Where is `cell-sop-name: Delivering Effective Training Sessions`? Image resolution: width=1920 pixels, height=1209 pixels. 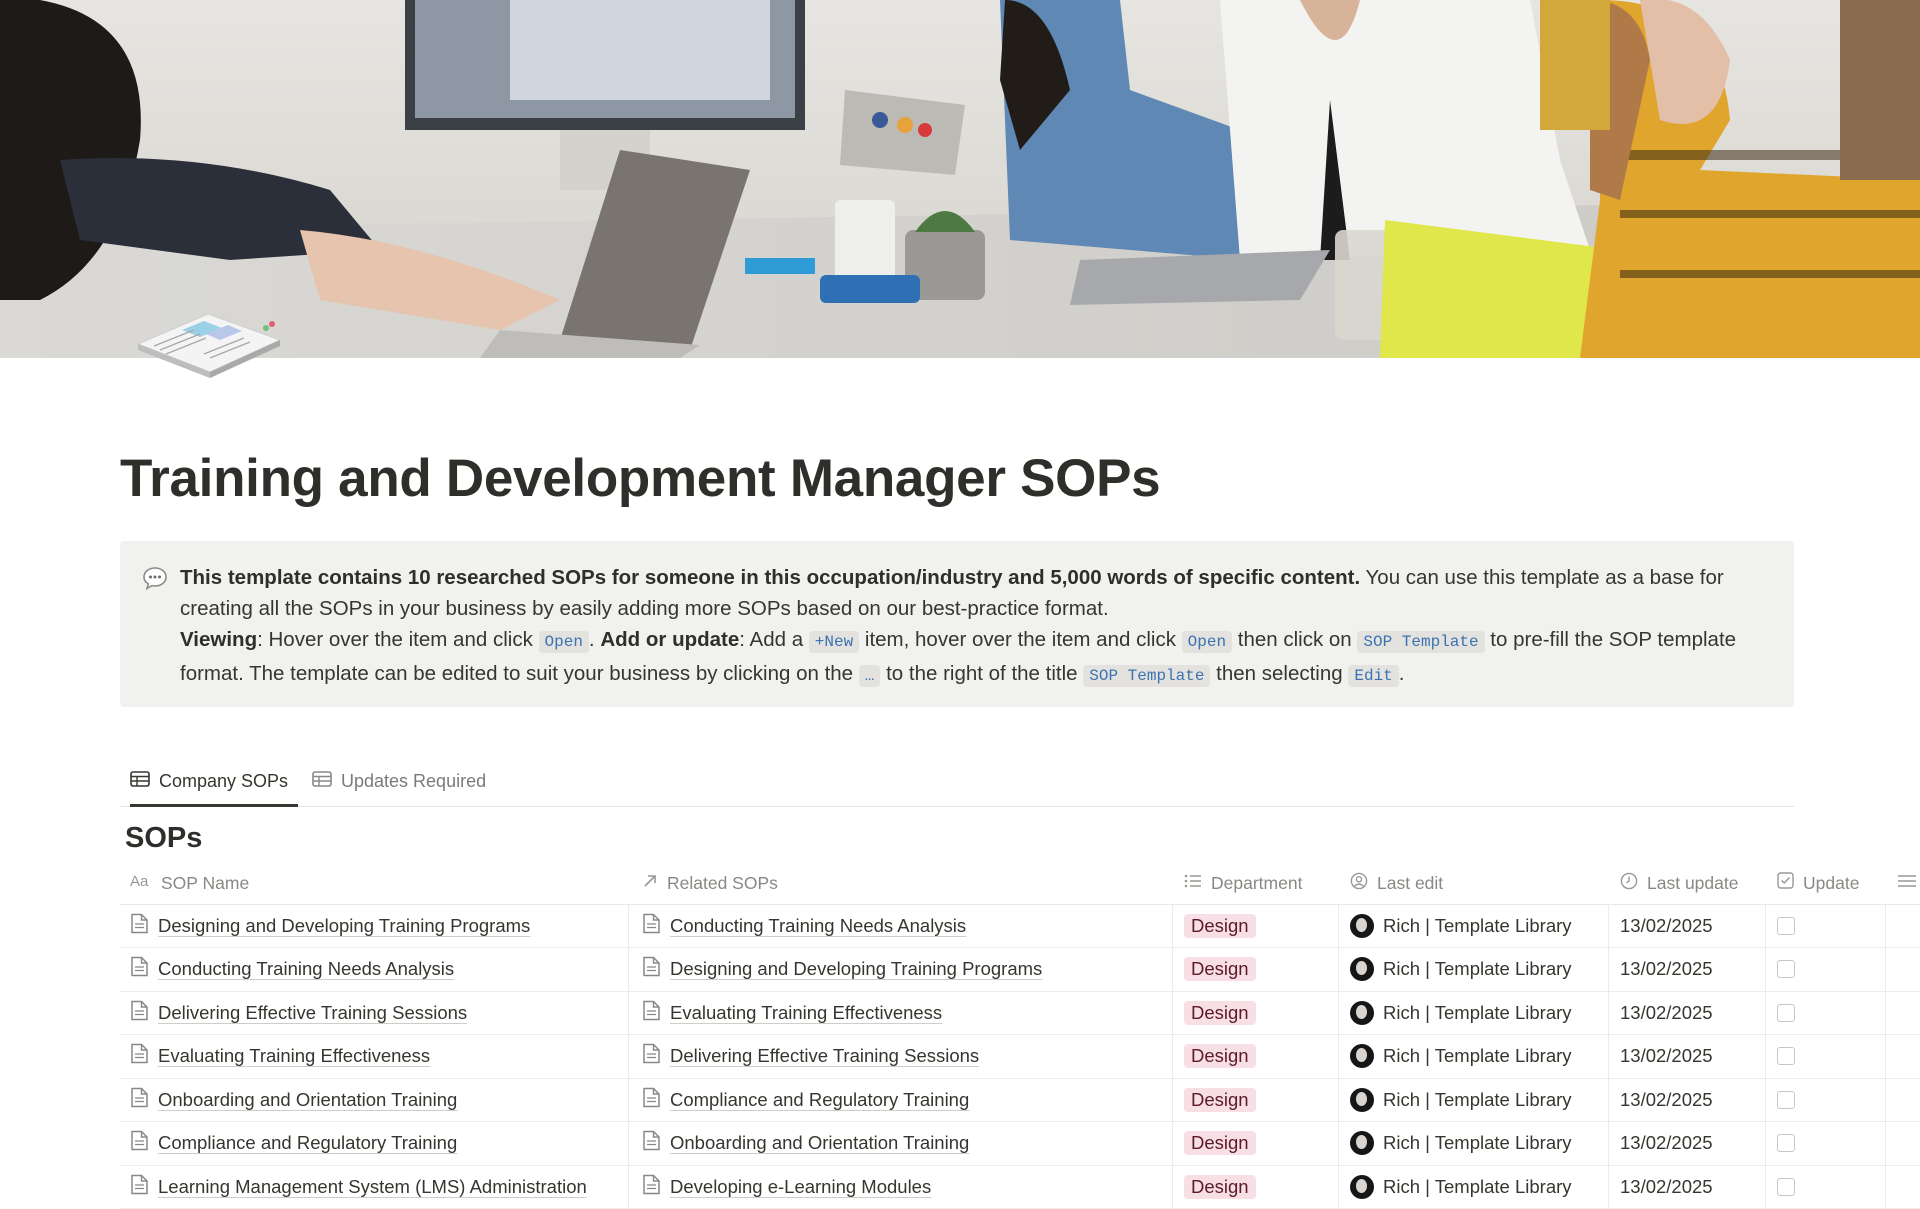 cell-sop-name: Delivering Effective Training Sessions is located at coordinates (298, 1012).